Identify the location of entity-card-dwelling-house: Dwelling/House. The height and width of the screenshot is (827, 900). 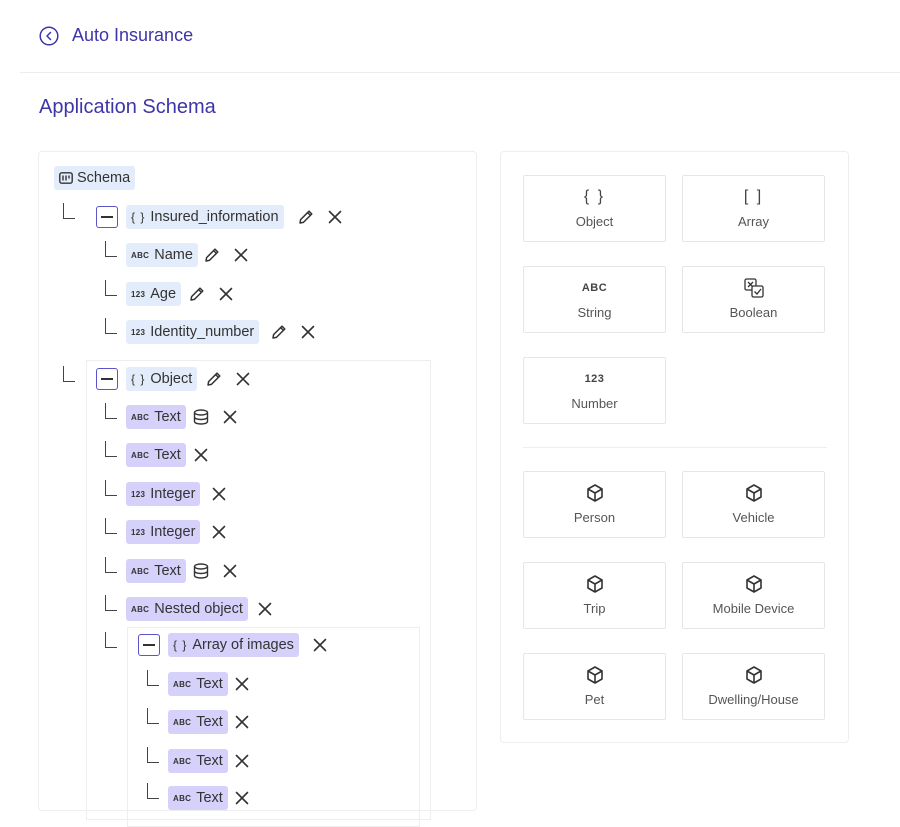
(753, 686).